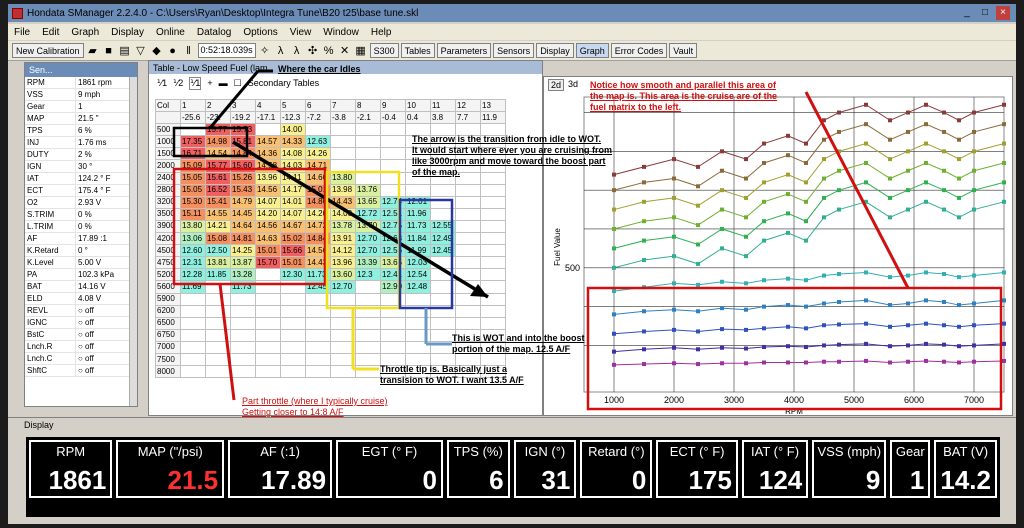  Describe the element at coordinates (243, 263) in the screenshot. I see `table-cell: 13.87` at that location.